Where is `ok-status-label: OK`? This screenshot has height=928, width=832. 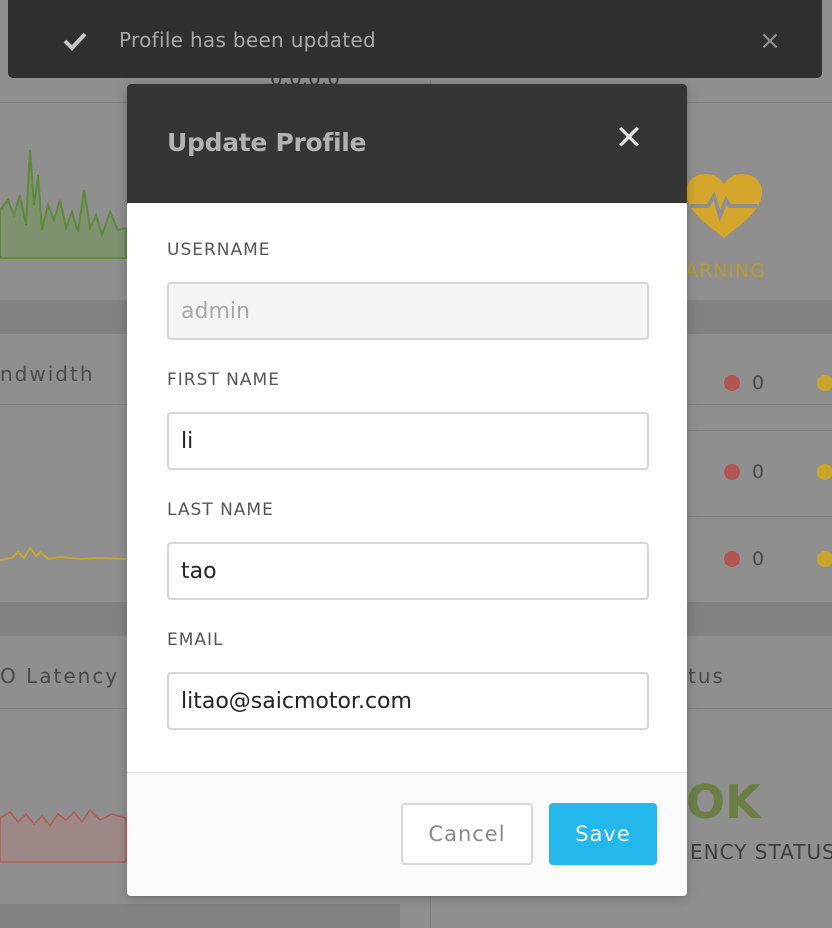 ok-status-label: OK is located at coordinates (723, 802).